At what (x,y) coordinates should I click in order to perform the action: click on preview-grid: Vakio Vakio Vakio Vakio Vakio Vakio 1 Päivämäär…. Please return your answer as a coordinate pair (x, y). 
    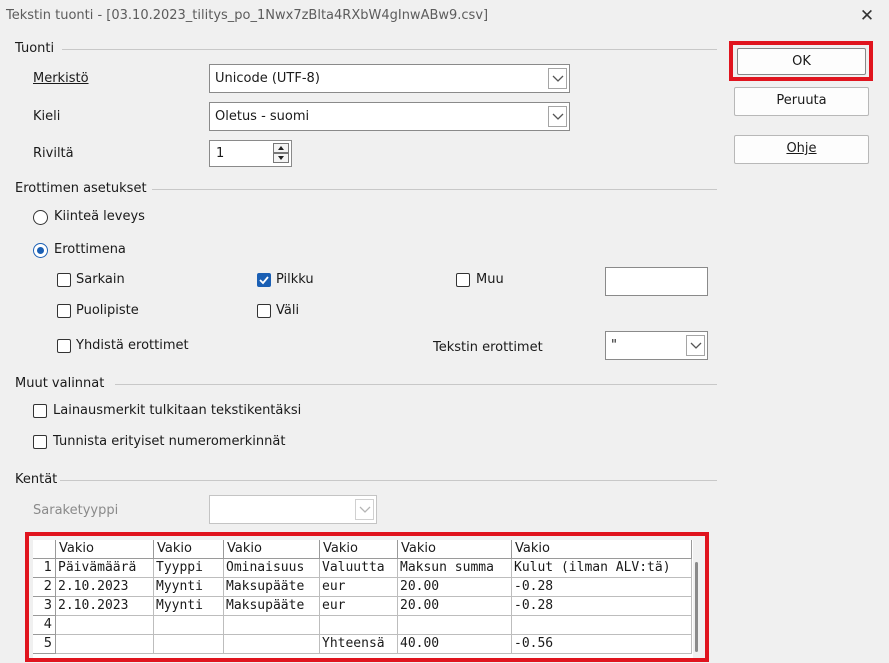
    Looking at the image, I should click on (367, 599).